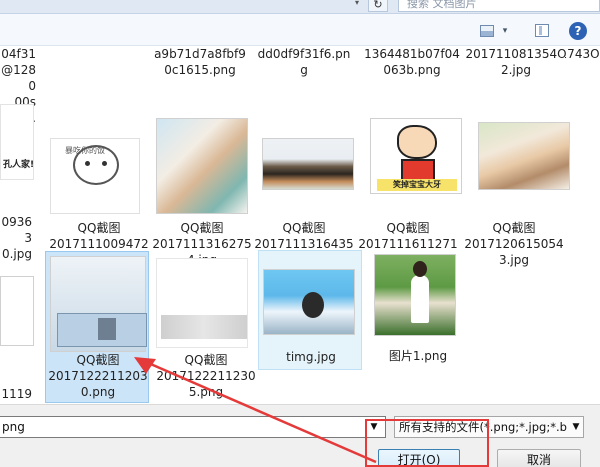  Describe the element at coordinates (95, 176) in the screenshot. I see `file-thumbnail: 暴吃你的饭` at that location.